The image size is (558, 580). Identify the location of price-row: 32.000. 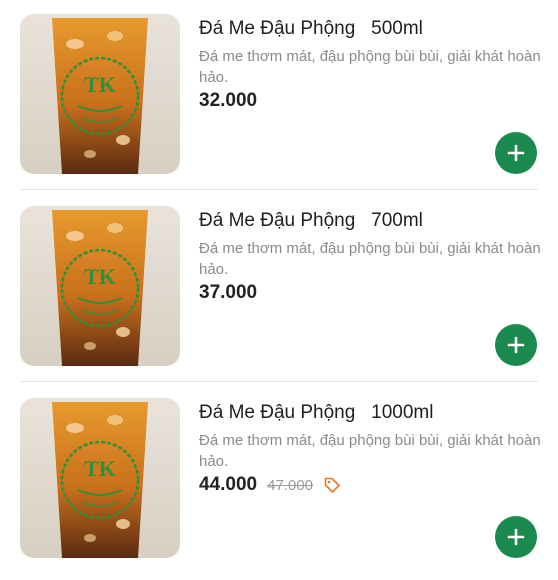
(228, 101).